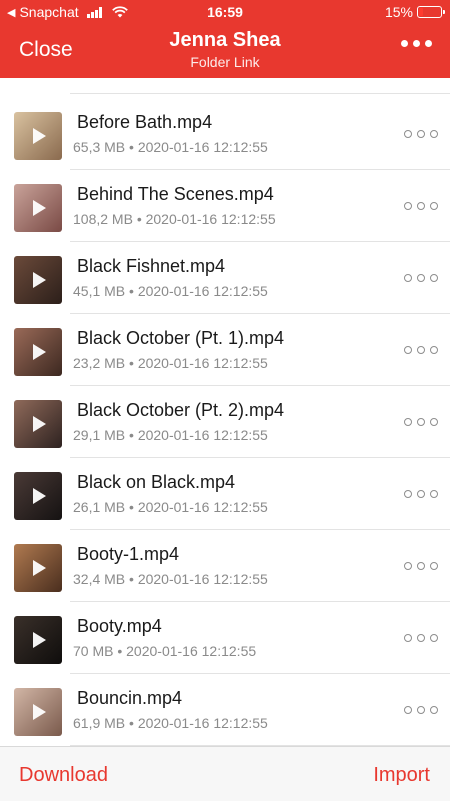 Image resolution: width=450 pixels, height=801 pixels. Describe the element at coordinates (170, 507) in the screenshot. I see `file-meta: 26,1 MB • 2020-01-16 12:12:55` at that location.